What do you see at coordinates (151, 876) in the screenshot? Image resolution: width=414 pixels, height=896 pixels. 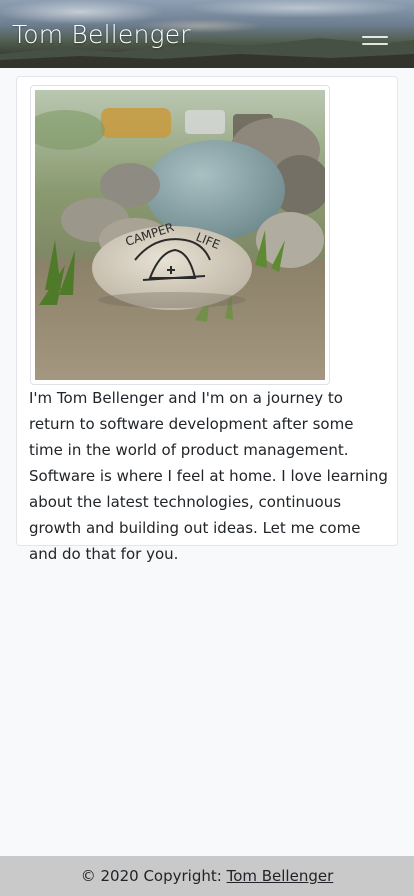 I see `copyright-text: © 2020 Copyright:` at bounding box center [151, 876].